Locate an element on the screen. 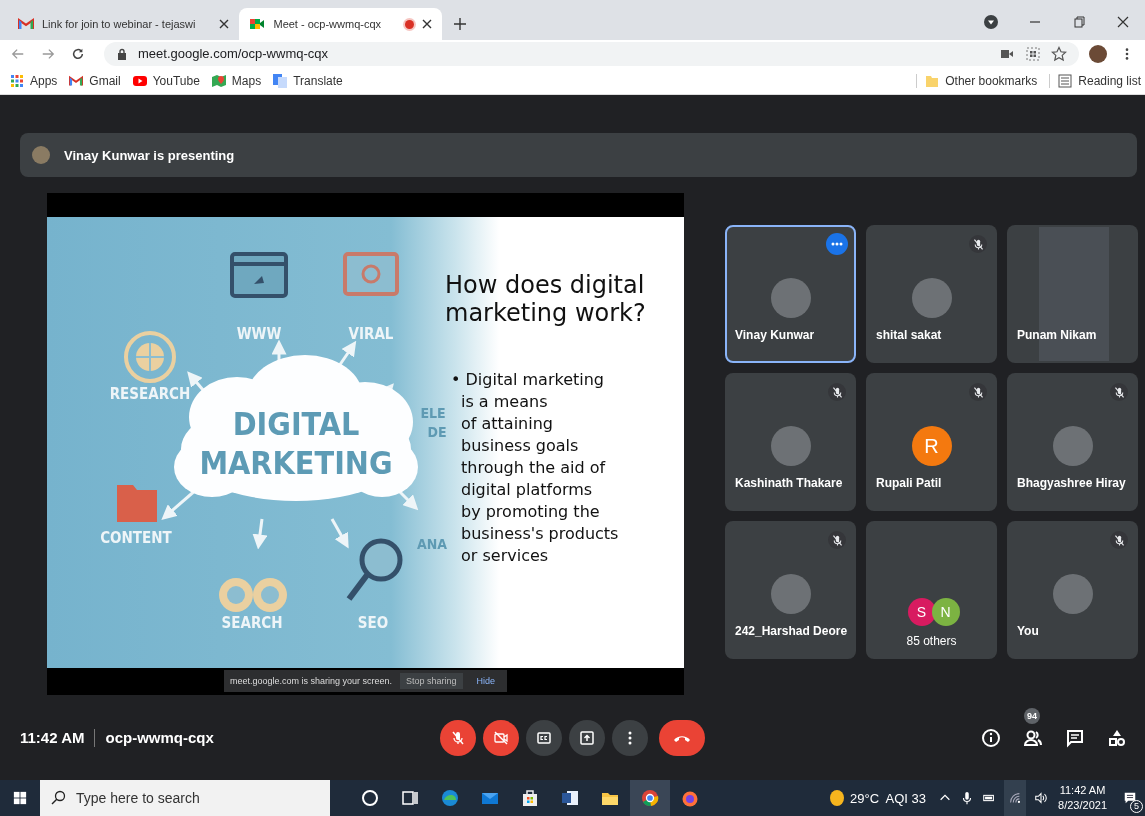  taskbar-search-field: Type here to search is located at coordinates (185, 798).